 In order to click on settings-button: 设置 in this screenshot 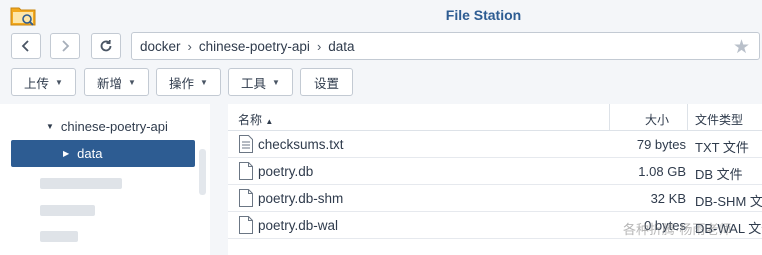, I will do `click(326, 82)`.